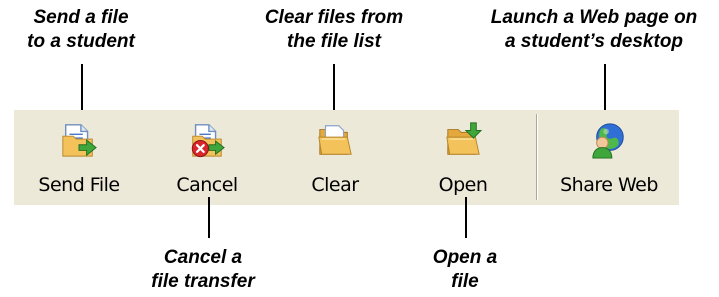  I want to click on open-button: Open, so click(463, 157).